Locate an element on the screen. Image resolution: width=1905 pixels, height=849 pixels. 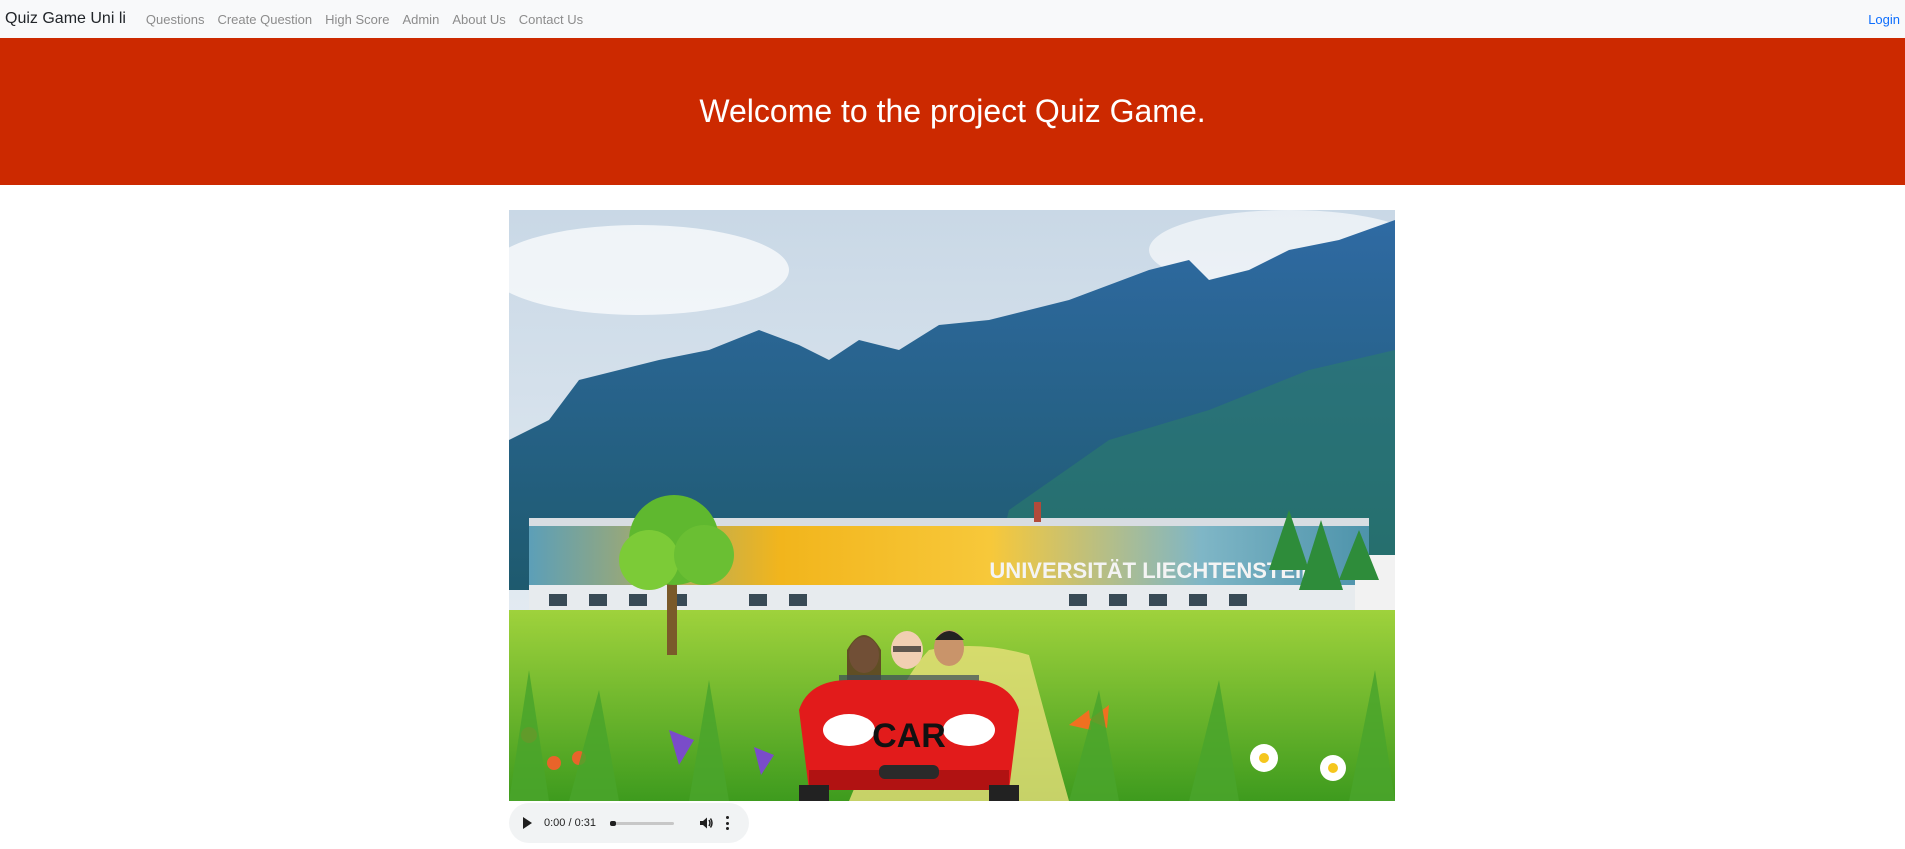
nav-link-high-score: High Score is located at coordinates (357, 19).